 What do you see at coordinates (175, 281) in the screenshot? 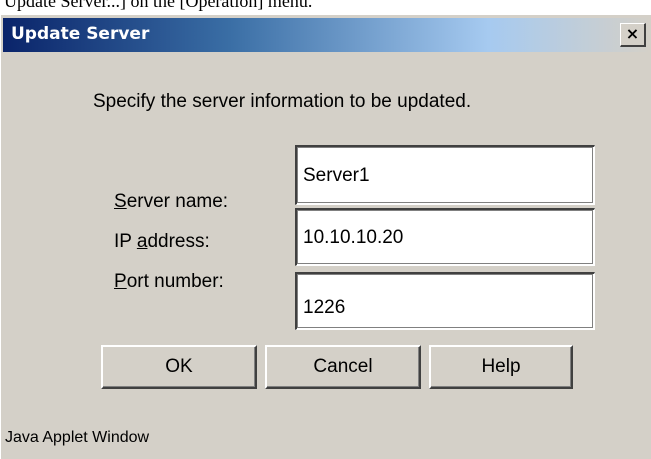
I see `port-number-label-text: ort number:` at bounding box center [175, 281].